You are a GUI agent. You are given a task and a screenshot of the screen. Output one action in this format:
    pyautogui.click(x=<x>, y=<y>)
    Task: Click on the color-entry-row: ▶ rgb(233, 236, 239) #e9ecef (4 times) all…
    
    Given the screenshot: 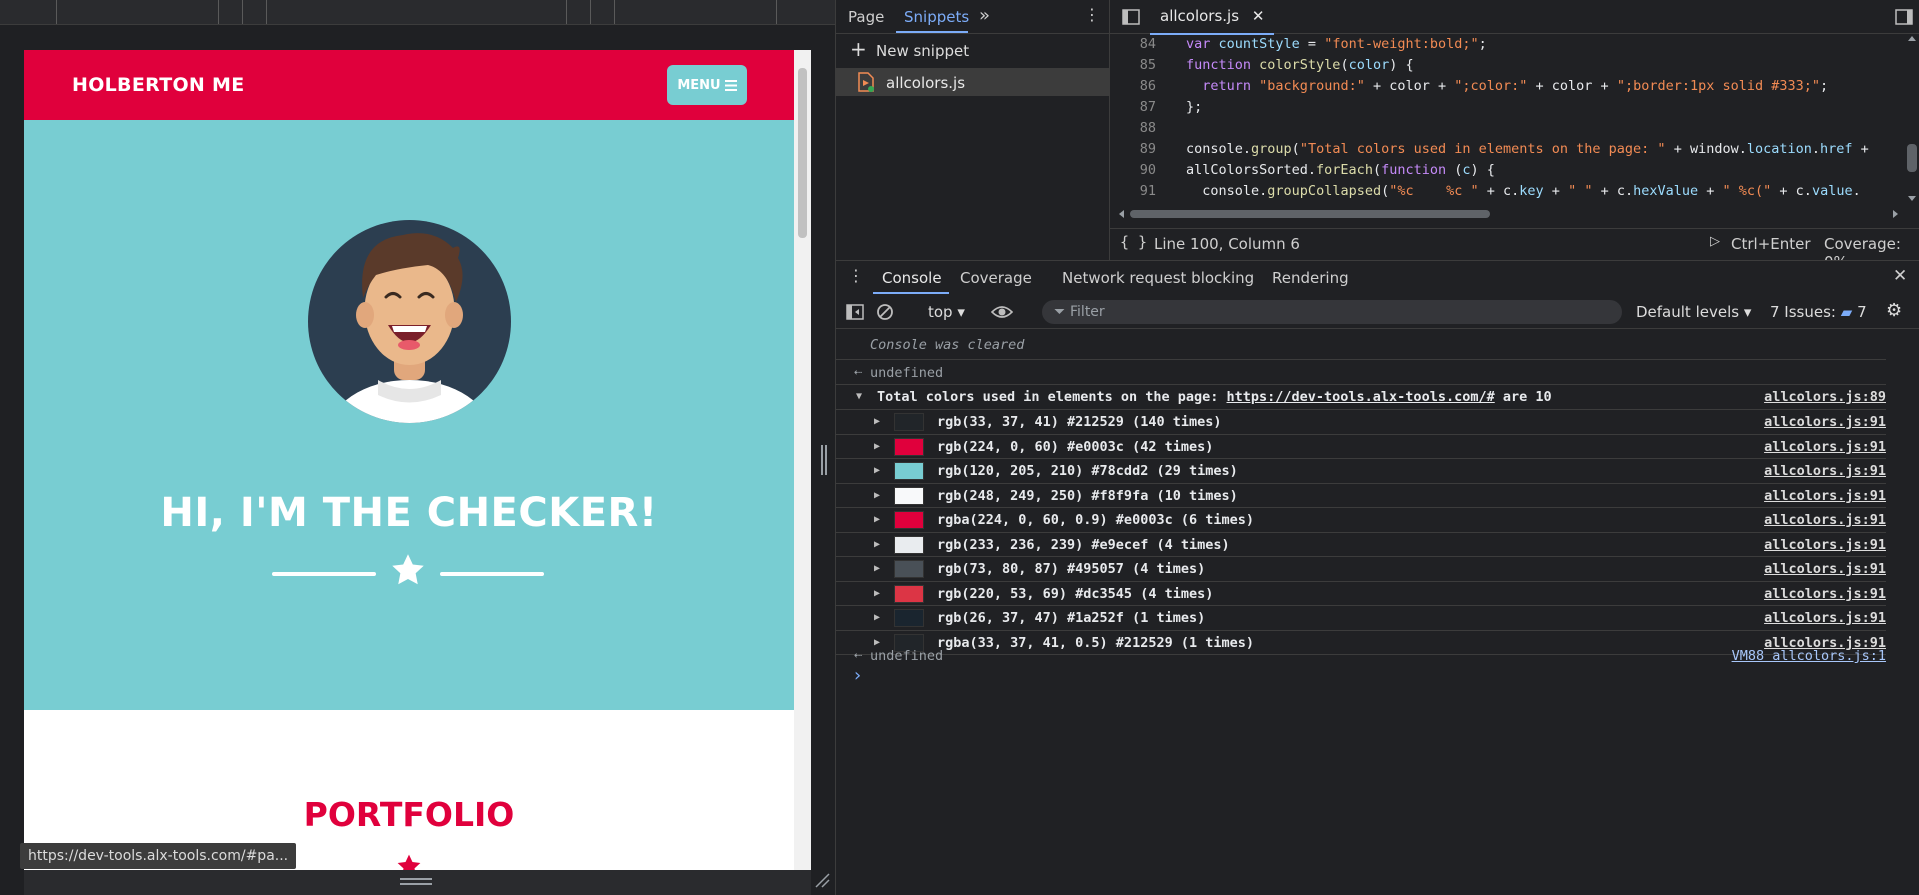 What is the action you would take?
    pyautogui.click(x=1361, y=545)
    